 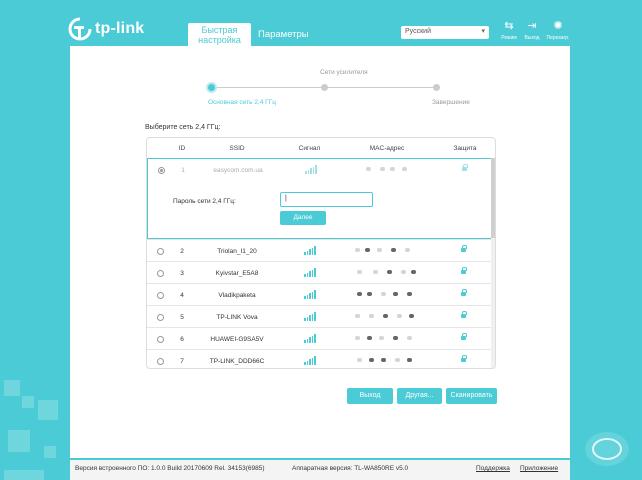 What do you see at coordinates (321, 316) in the screenshot?
I see `table-row: 5 TP-LINK Vova` at bounding box center [321, 316].